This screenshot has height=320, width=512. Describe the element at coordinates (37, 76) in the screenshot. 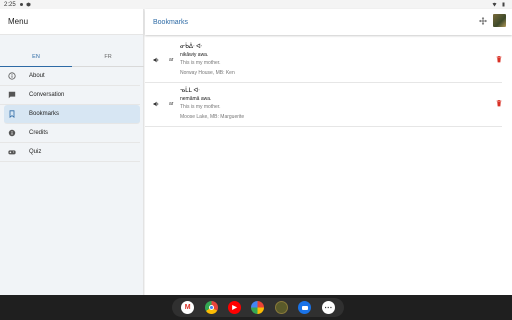

I see `sidebar-item-label: About` at that location.